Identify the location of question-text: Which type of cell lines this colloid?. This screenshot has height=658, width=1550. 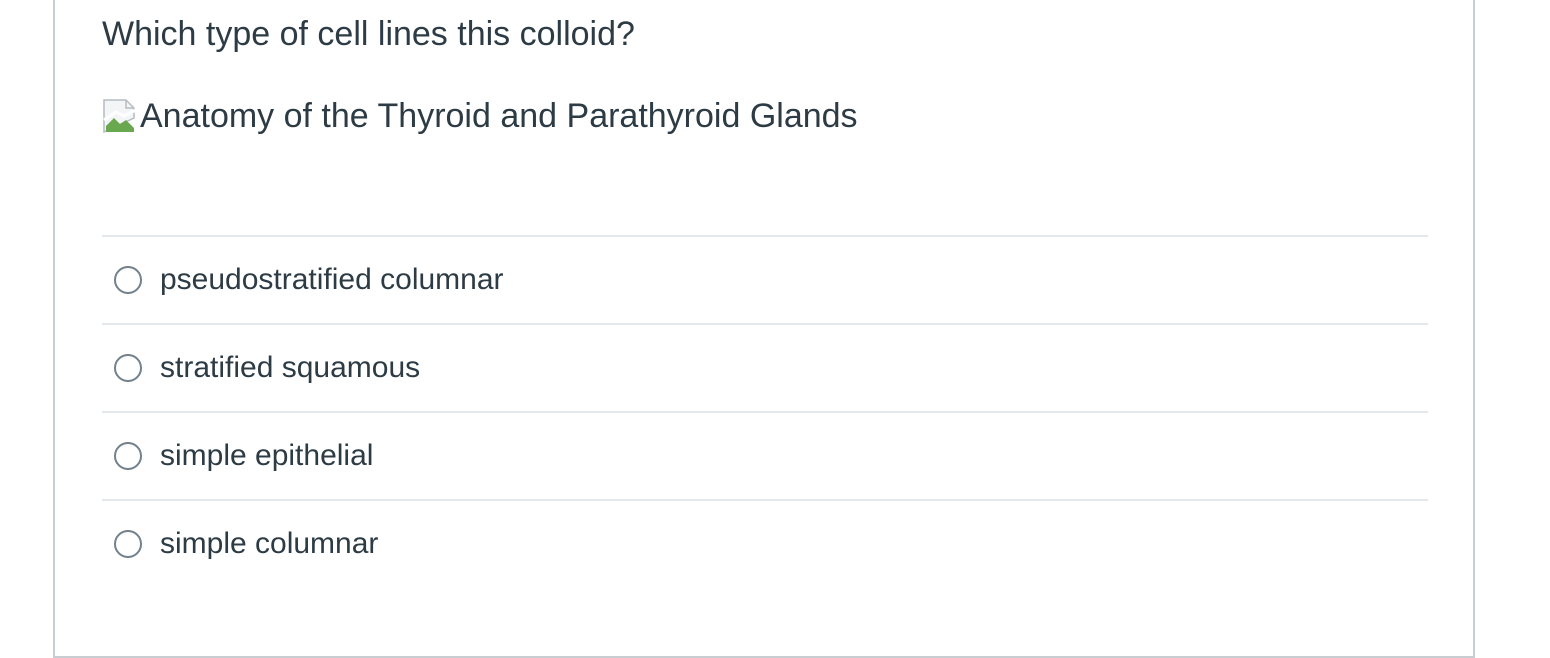
(368, 34).